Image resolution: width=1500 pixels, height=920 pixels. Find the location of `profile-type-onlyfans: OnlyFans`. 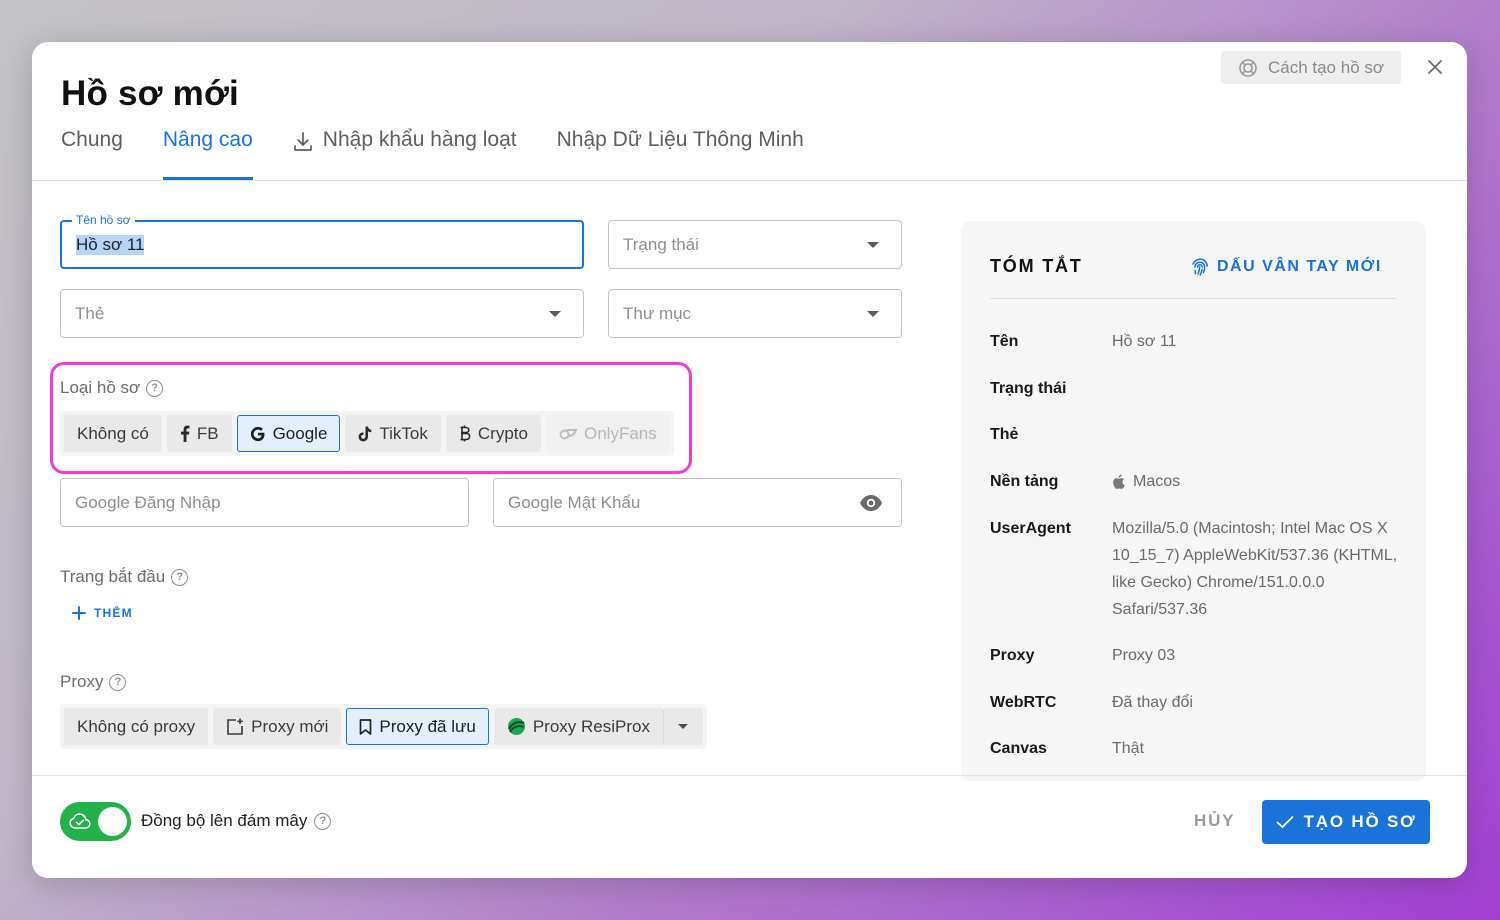

profile-type-onlyfans: OnlyFans is located at coordinates (607, 433).